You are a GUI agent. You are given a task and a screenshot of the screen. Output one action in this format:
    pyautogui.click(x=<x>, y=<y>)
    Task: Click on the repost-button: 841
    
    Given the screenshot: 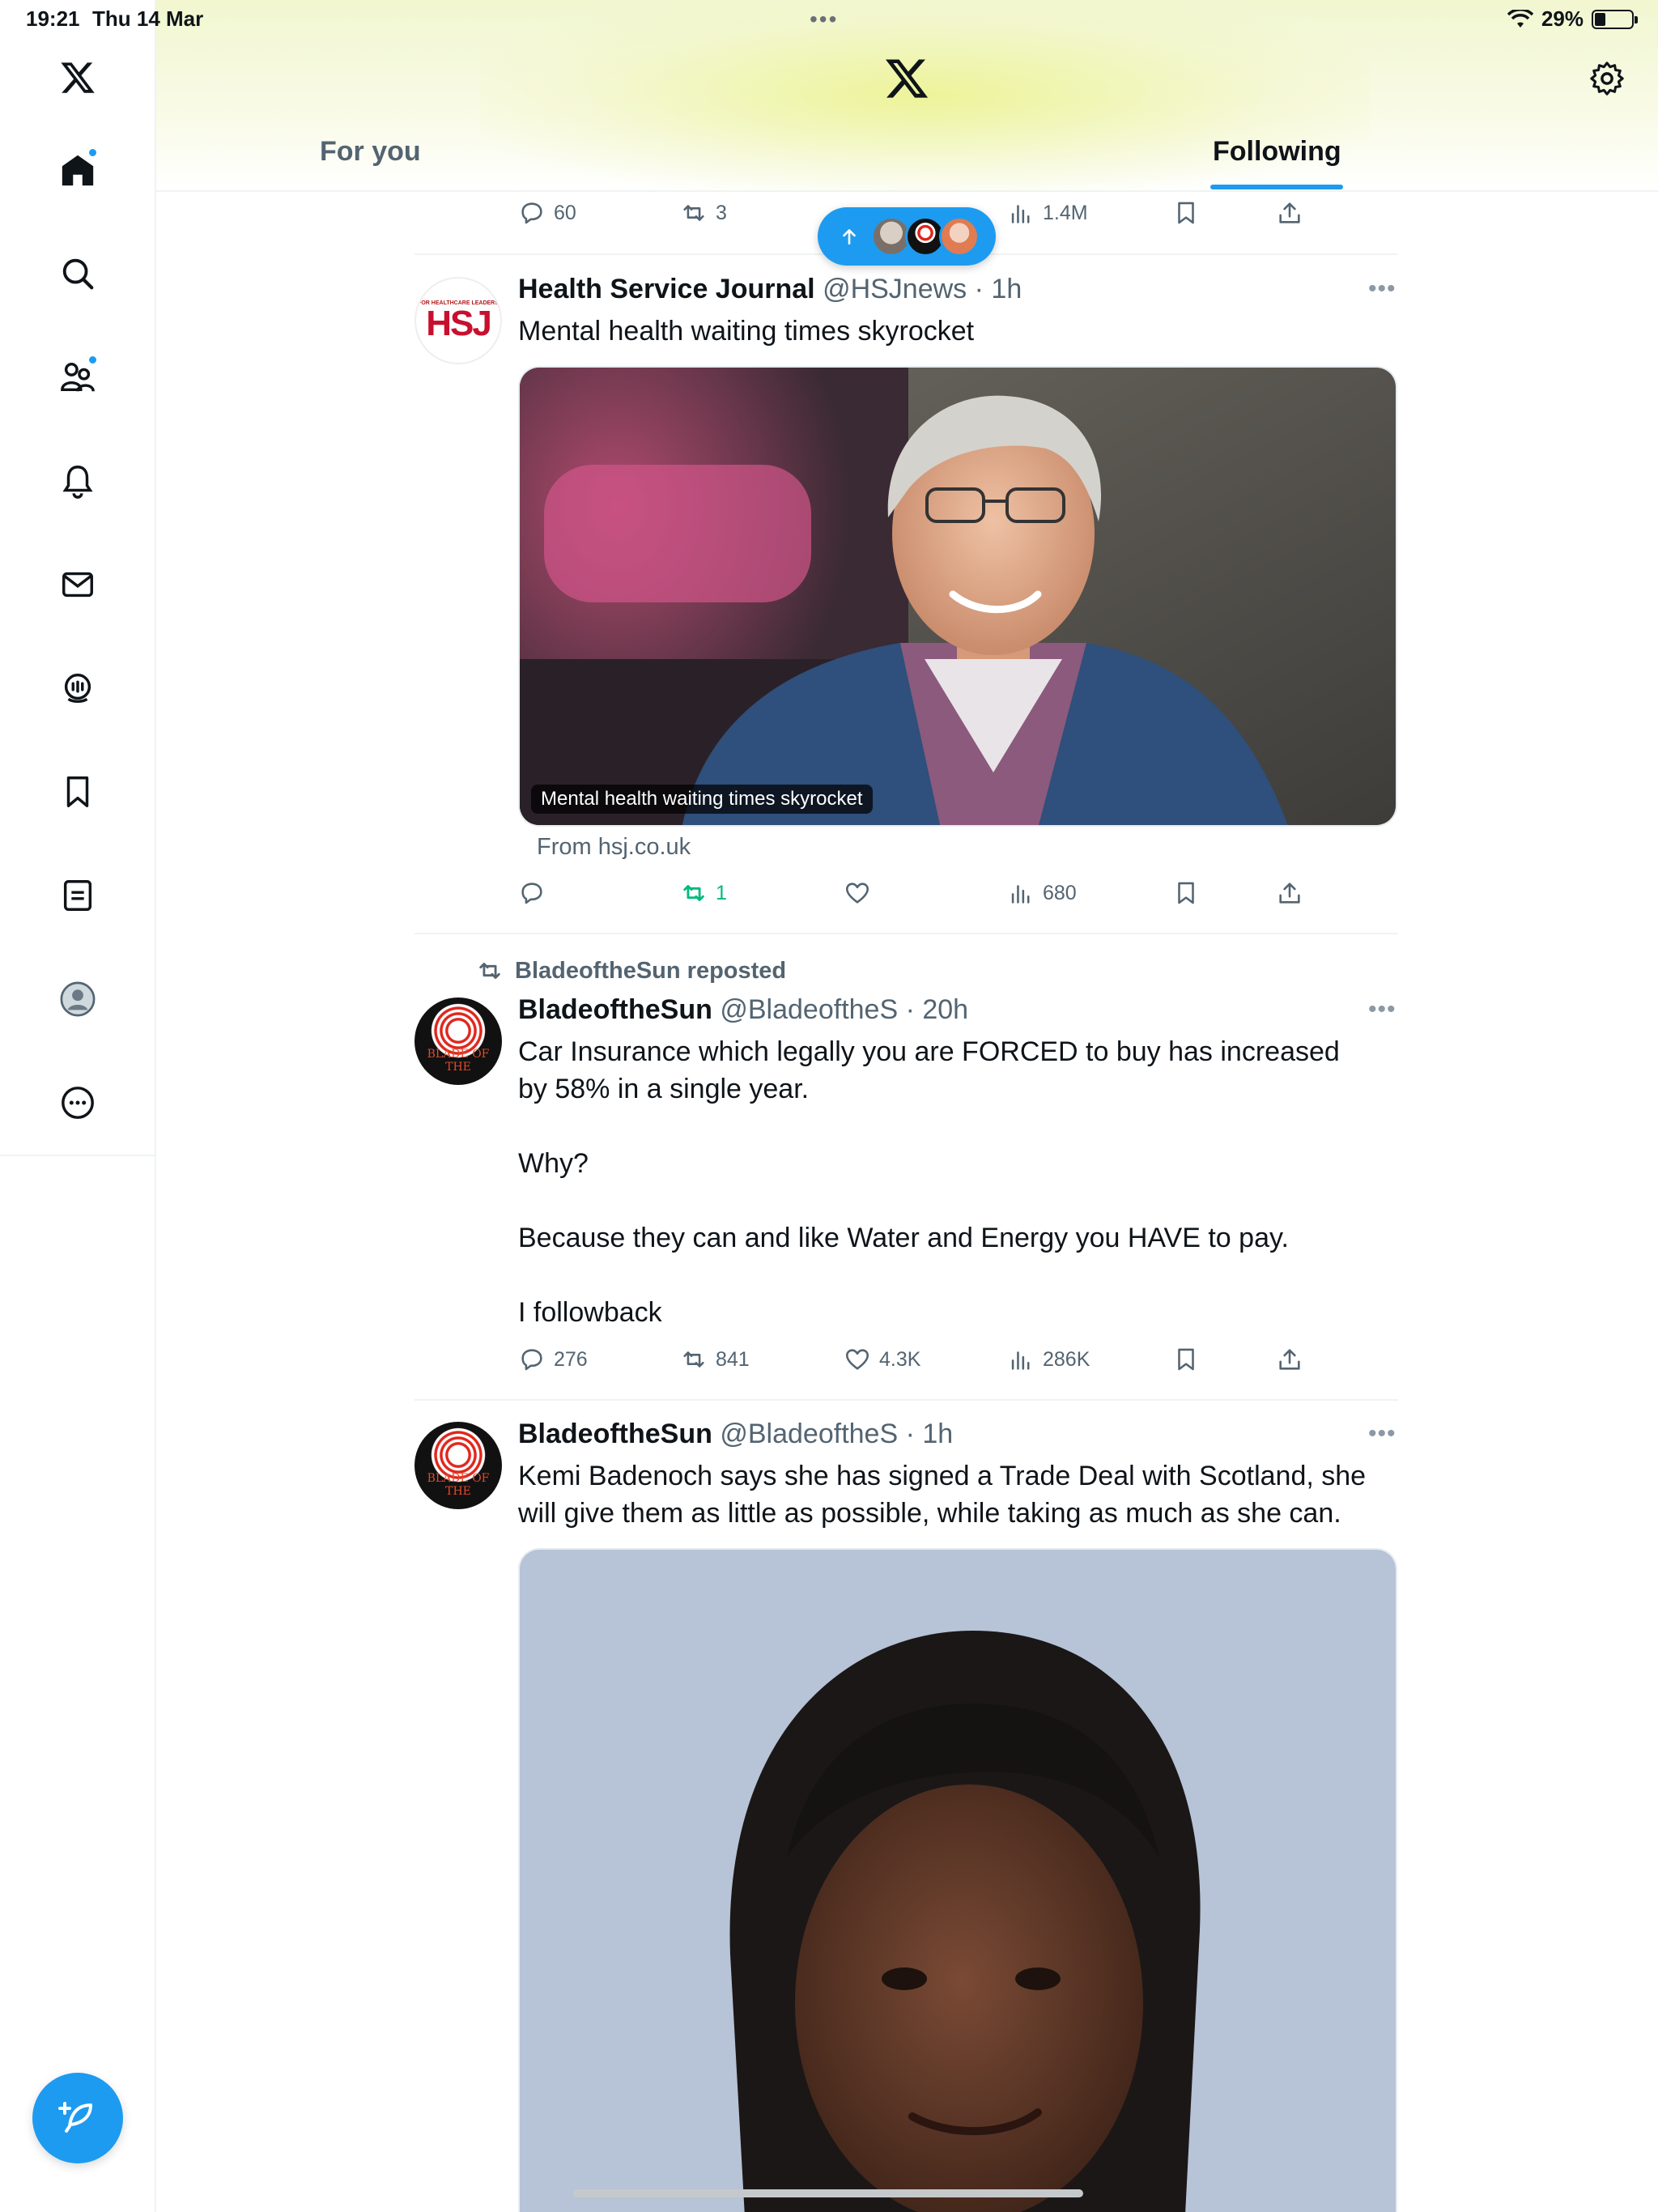 What is the action you would take?
    pyautogui.click(x=715, y=1360)
    